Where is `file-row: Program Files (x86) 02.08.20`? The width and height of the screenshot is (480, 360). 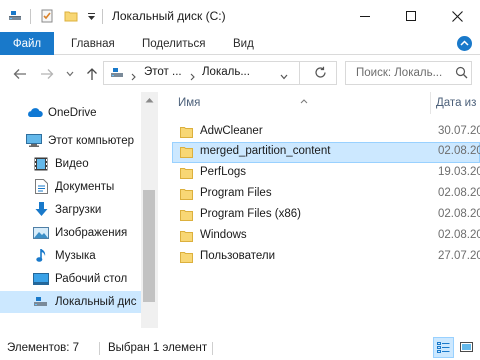 file-row: Program Files (x86) 02.08.20 is located at coordinates (326, 215).